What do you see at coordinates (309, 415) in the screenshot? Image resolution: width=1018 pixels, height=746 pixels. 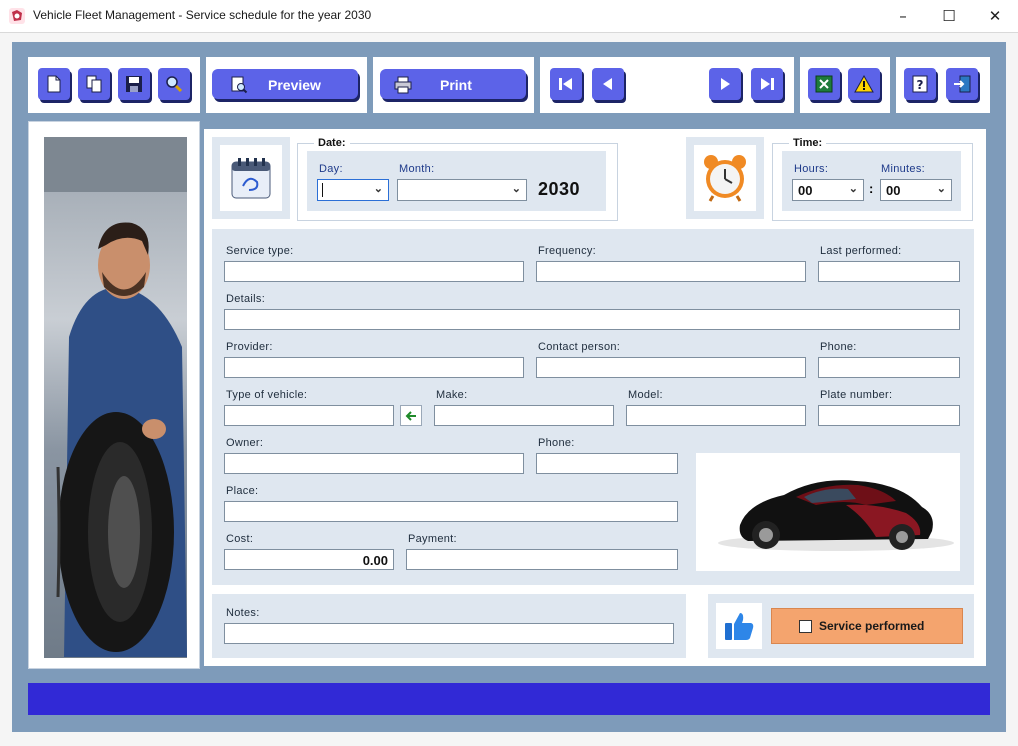 I see `type-of-vehicle-input` at bounding box center [309, 415].